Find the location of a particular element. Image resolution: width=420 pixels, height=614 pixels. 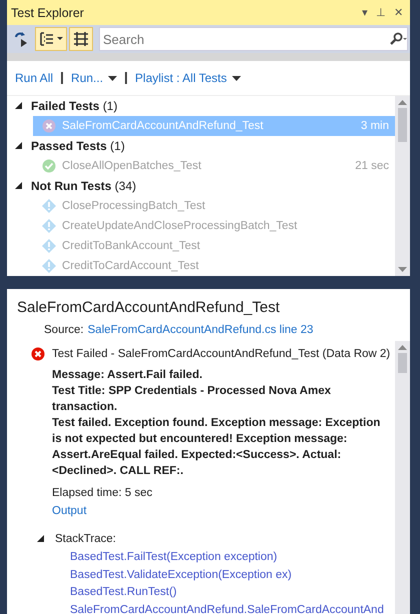

search-icon is located at coordinates (398, 39).